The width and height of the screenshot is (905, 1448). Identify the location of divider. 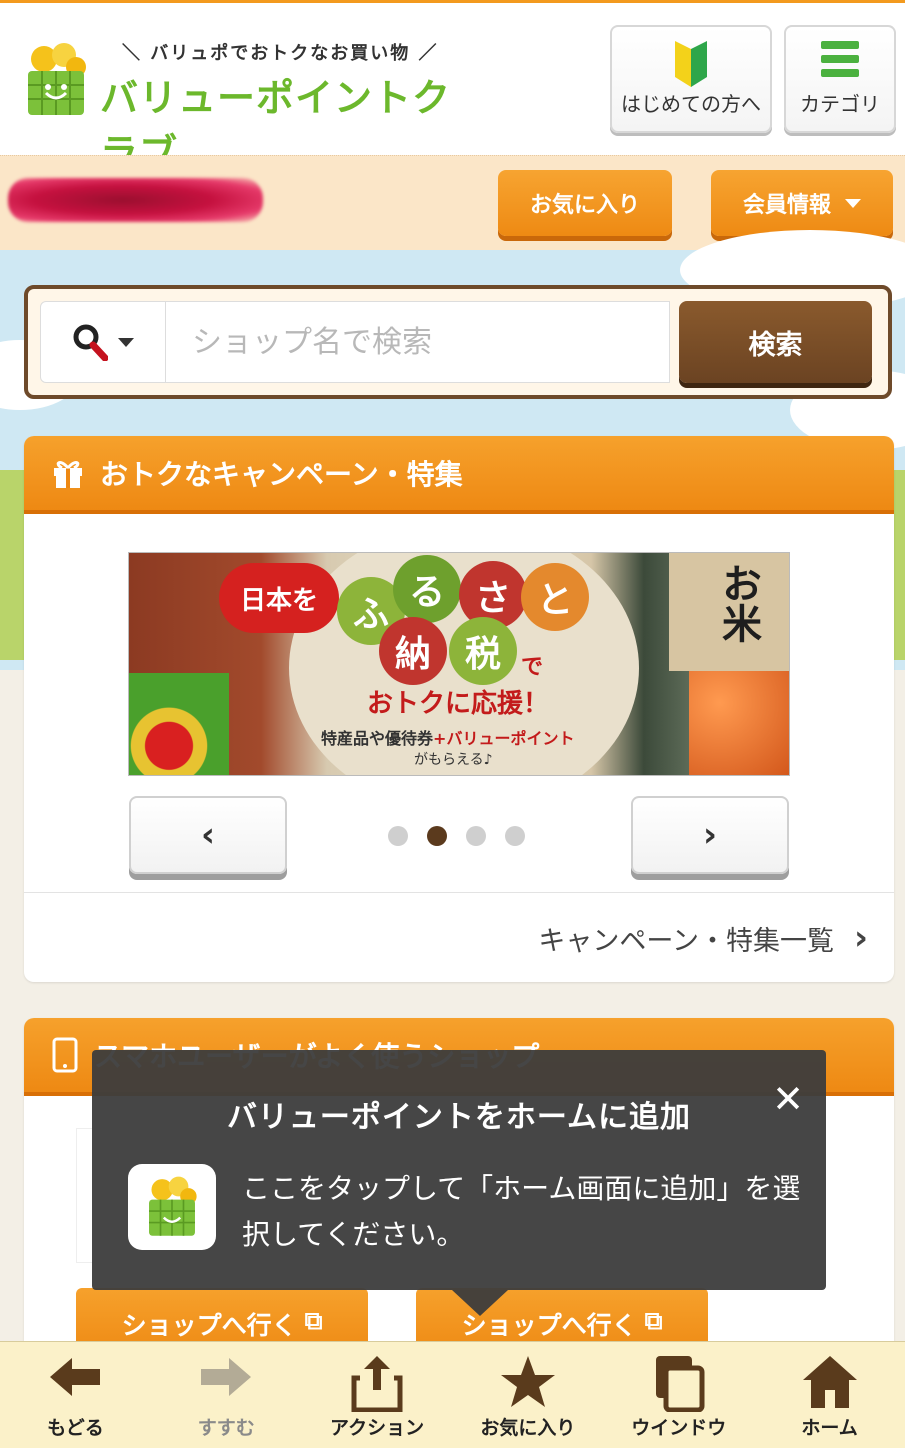
(459, 892).